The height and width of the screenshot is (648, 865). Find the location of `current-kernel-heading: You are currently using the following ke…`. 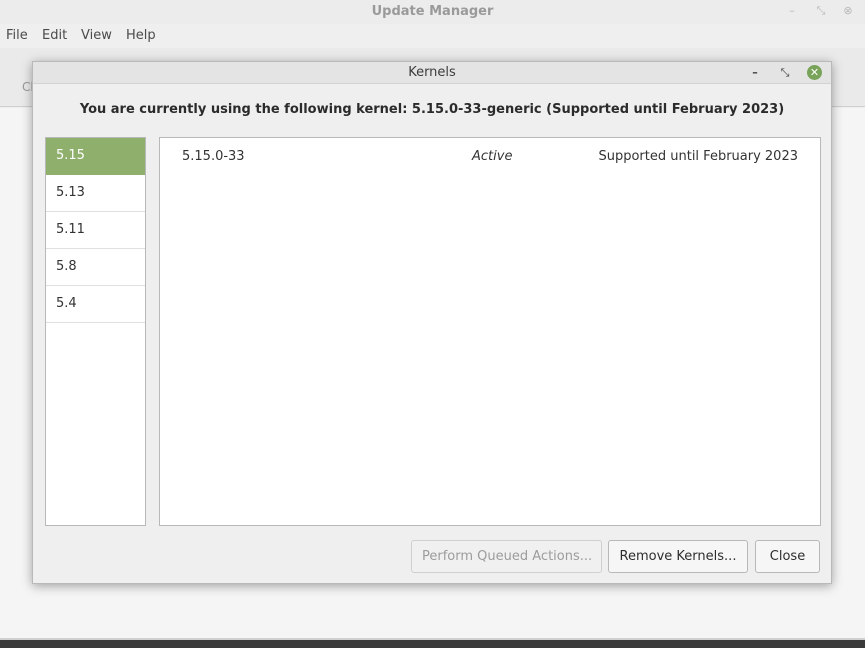

current-kernel-heading: You are currently using the following ke… is located at coordinates (432, 109).